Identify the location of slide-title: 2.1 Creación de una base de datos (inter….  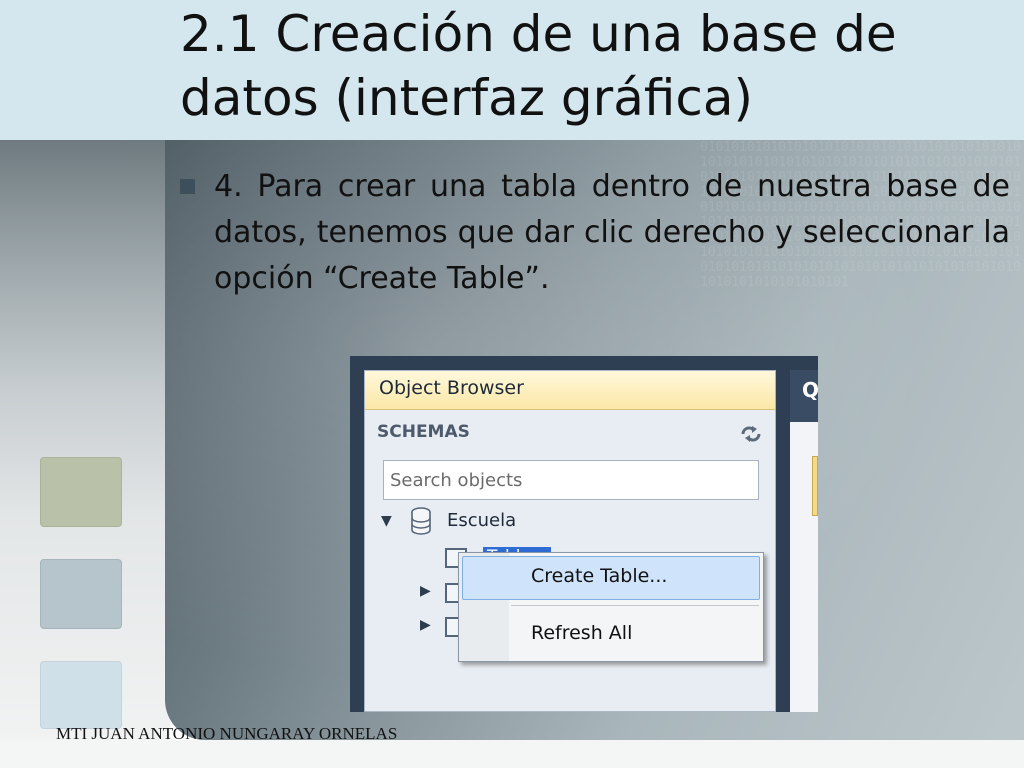
(538, 66).